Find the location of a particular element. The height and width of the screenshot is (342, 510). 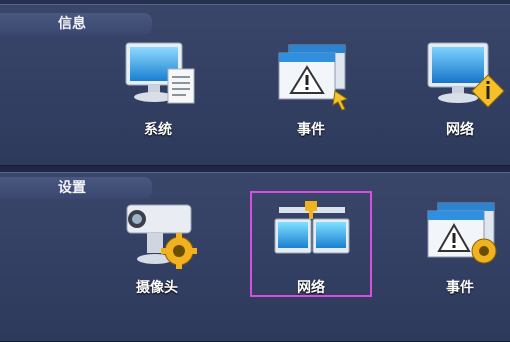

warning-window-icon is located at coordinates (313, 77).